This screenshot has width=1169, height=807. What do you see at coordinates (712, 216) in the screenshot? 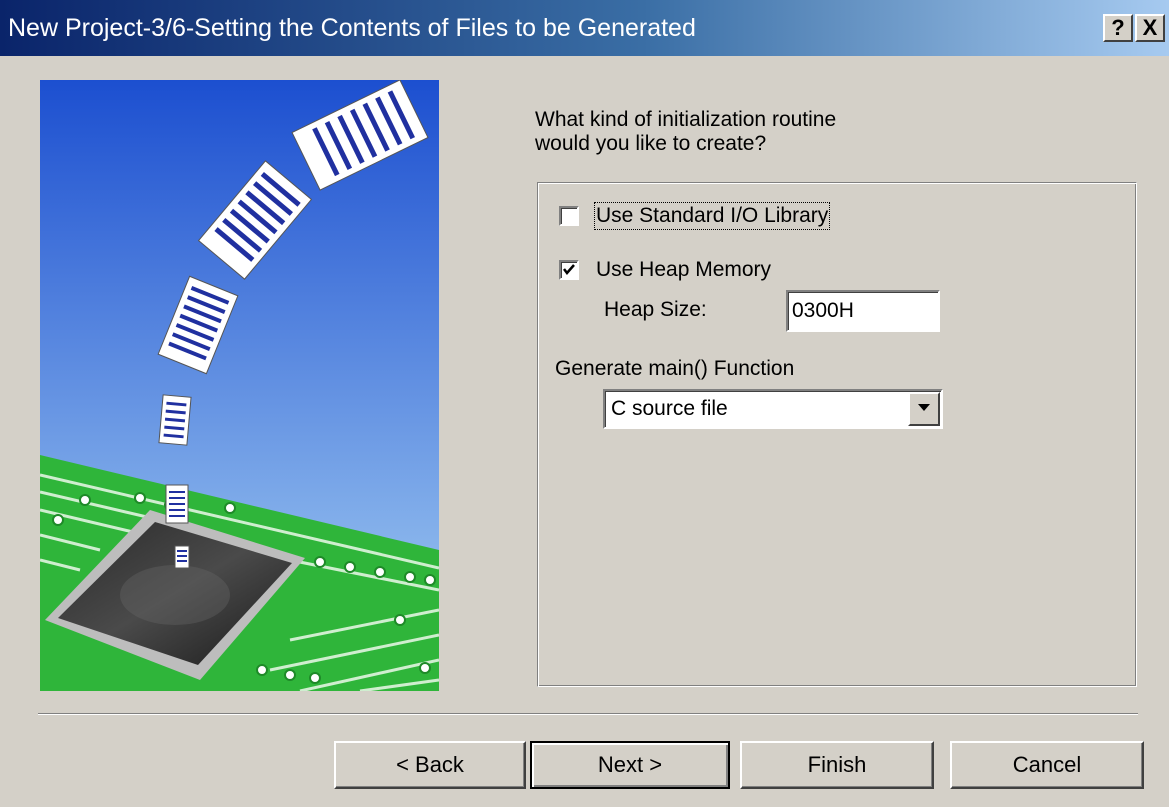
I see `standard-io-label: Use Standard I/O Library` at bounding box center [712, 216].